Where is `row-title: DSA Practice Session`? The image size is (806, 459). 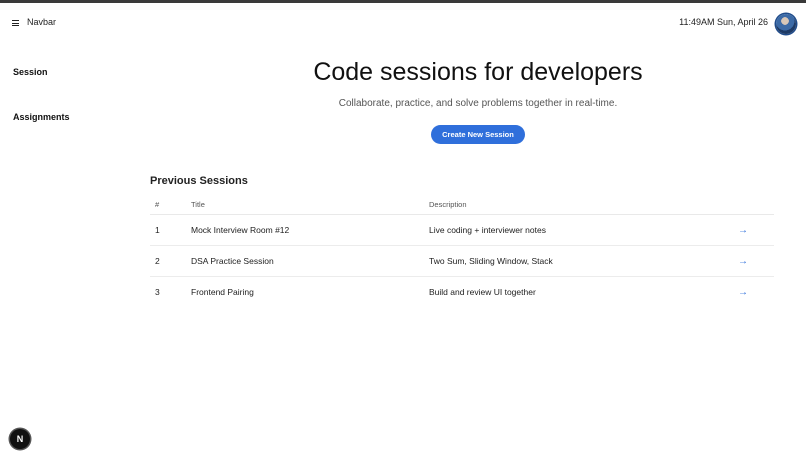 row-title: DSA Practice Session is located at coordinates (310, 261).